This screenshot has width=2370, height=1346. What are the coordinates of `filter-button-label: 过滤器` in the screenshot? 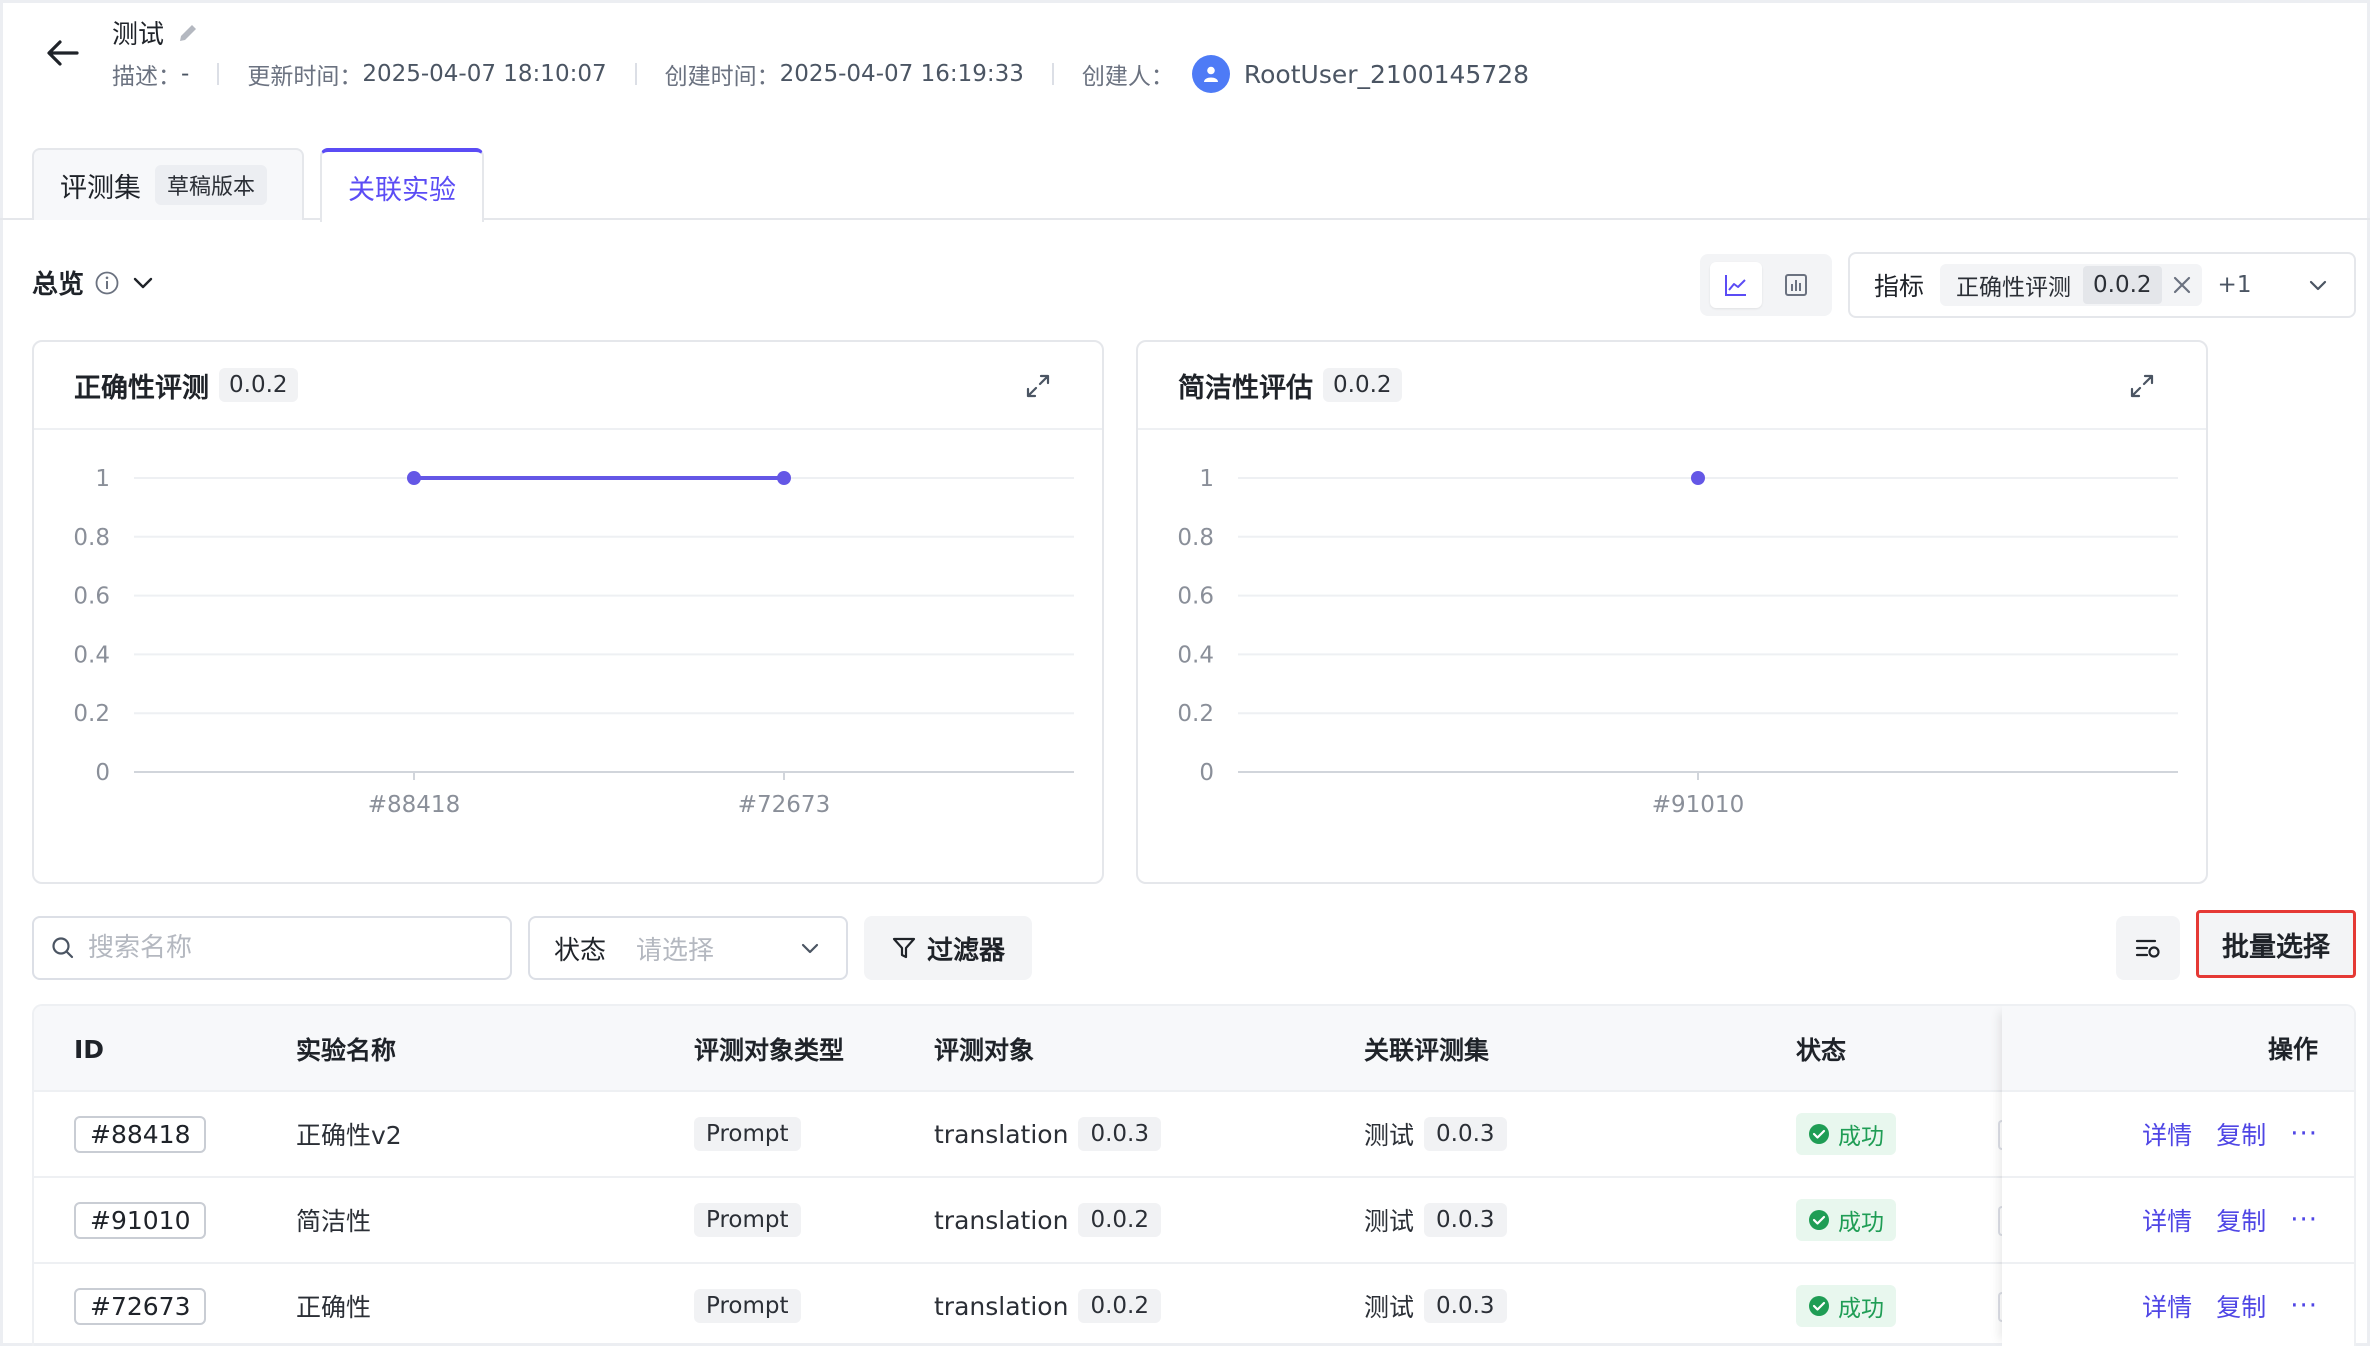 It's located at (965, 950).